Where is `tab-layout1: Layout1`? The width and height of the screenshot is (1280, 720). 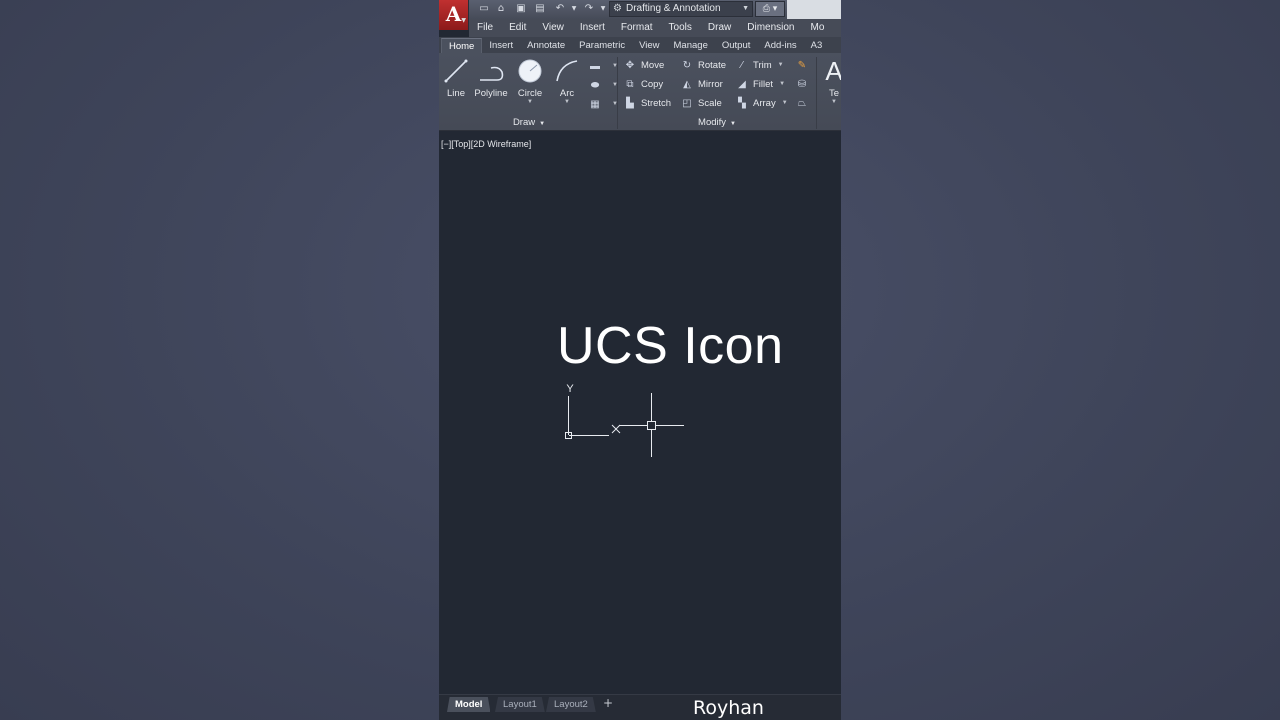
tab-layout1: Layout1 is located at coordinates (520, 704).